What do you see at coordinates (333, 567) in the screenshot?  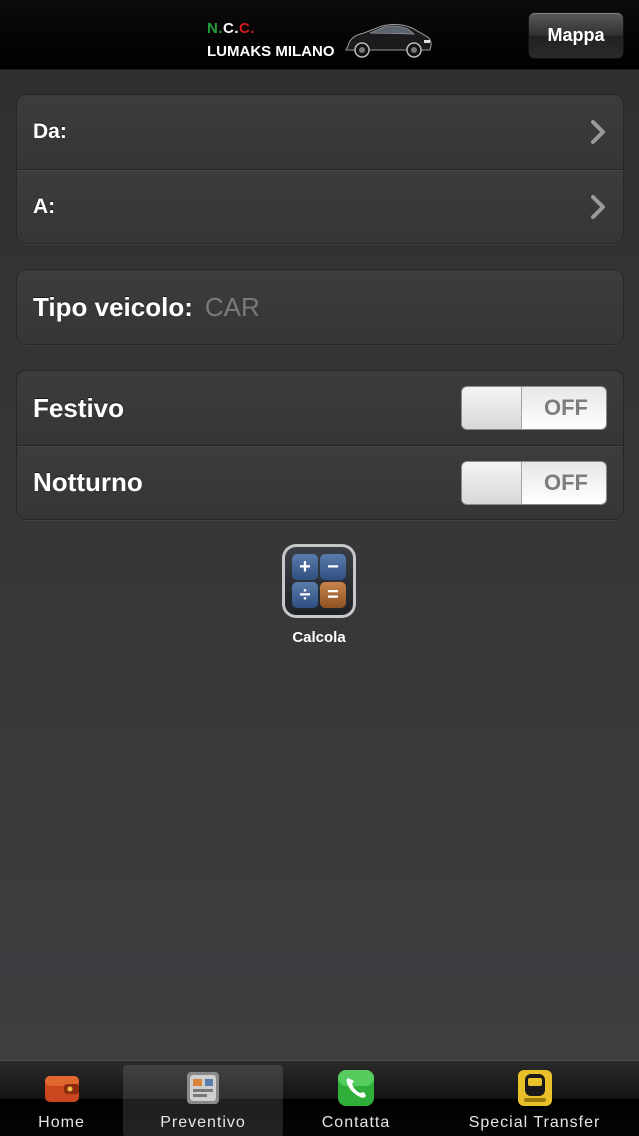 I see `calc-key-minus: −` at bounding box center [333, 567].